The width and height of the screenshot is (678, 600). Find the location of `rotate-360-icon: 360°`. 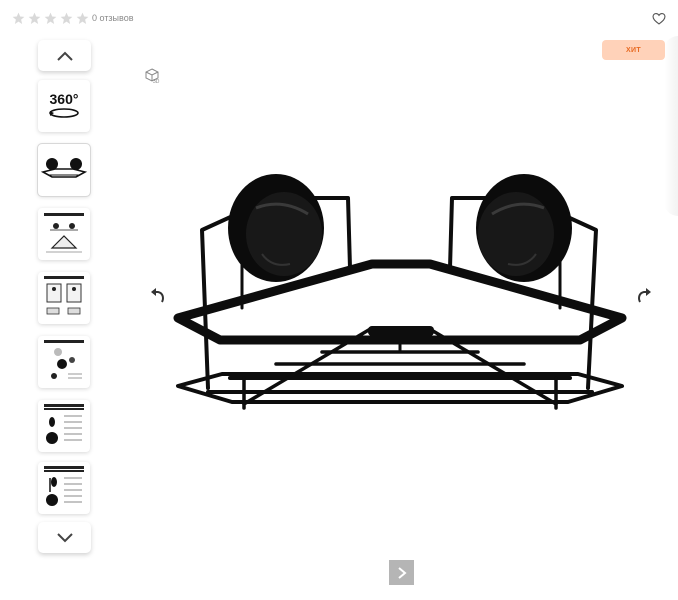

rotate-360-icon: 360° is located at coordinates (64, 104).